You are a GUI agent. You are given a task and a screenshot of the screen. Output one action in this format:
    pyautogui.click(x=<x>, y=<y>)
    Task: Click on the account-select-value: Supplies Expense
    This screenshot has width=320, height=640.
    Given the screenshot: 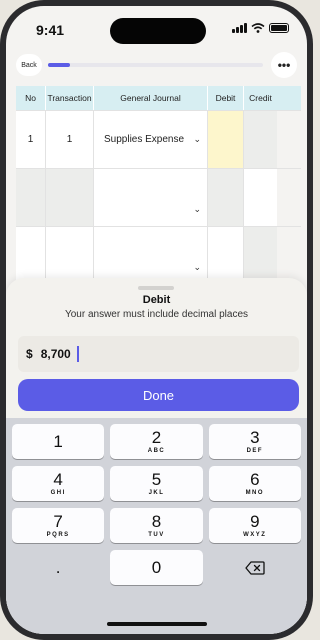 What is the action you would take?
    pyautogui.click(x=144, y=139)
    